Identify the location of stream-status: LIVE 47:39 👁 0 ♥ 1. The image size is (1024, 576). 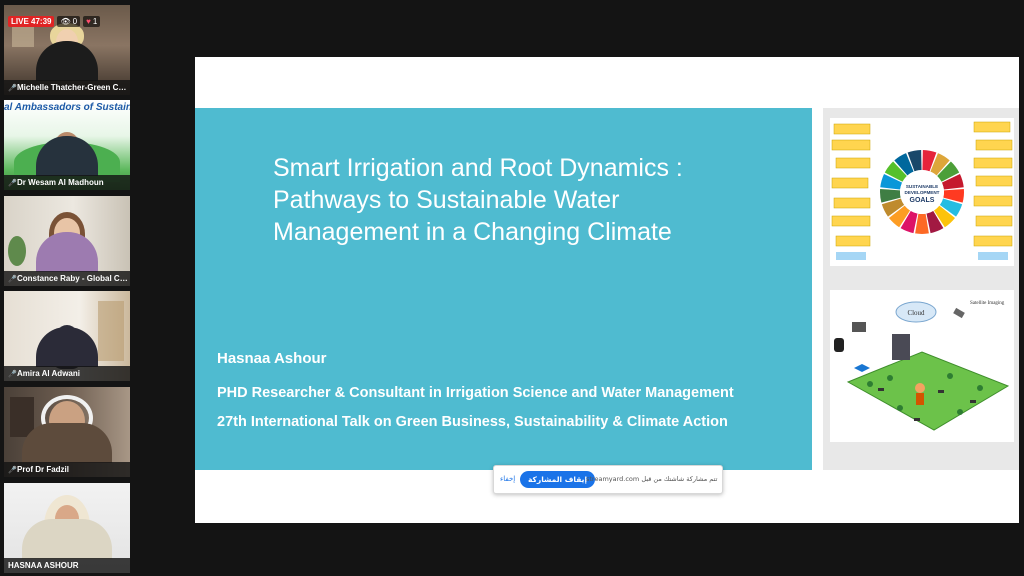
(54, 21).